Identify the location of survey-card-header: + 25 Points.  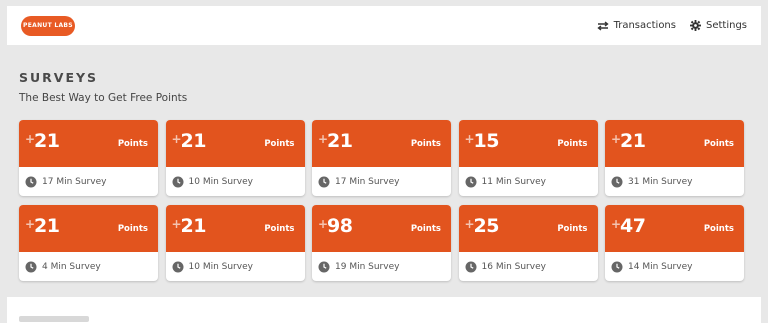
(528, 228).